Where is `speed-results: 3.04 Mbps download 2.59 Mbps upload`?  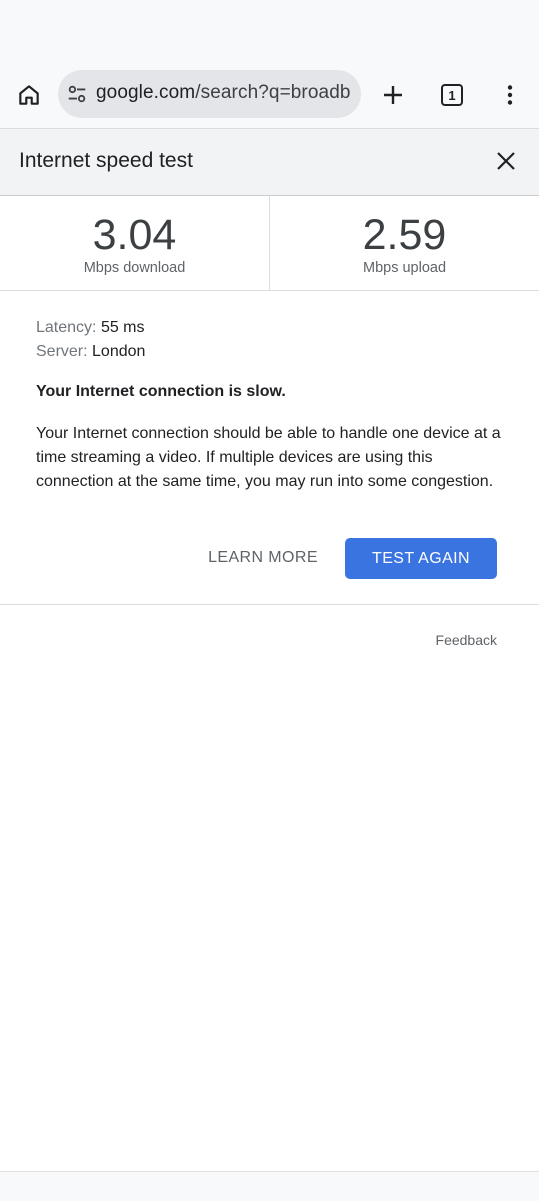
speed-results: 3.04 Mbps download 2.59 Mbps upload is located at coordinates (269, 243).